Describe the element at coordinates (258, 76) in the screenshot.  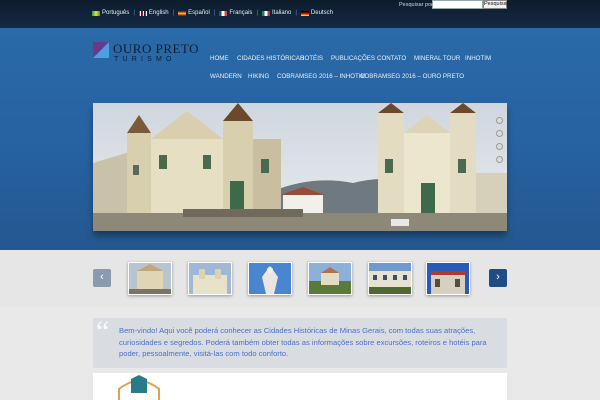
I see `nav-hiking: HIKING` at that location.